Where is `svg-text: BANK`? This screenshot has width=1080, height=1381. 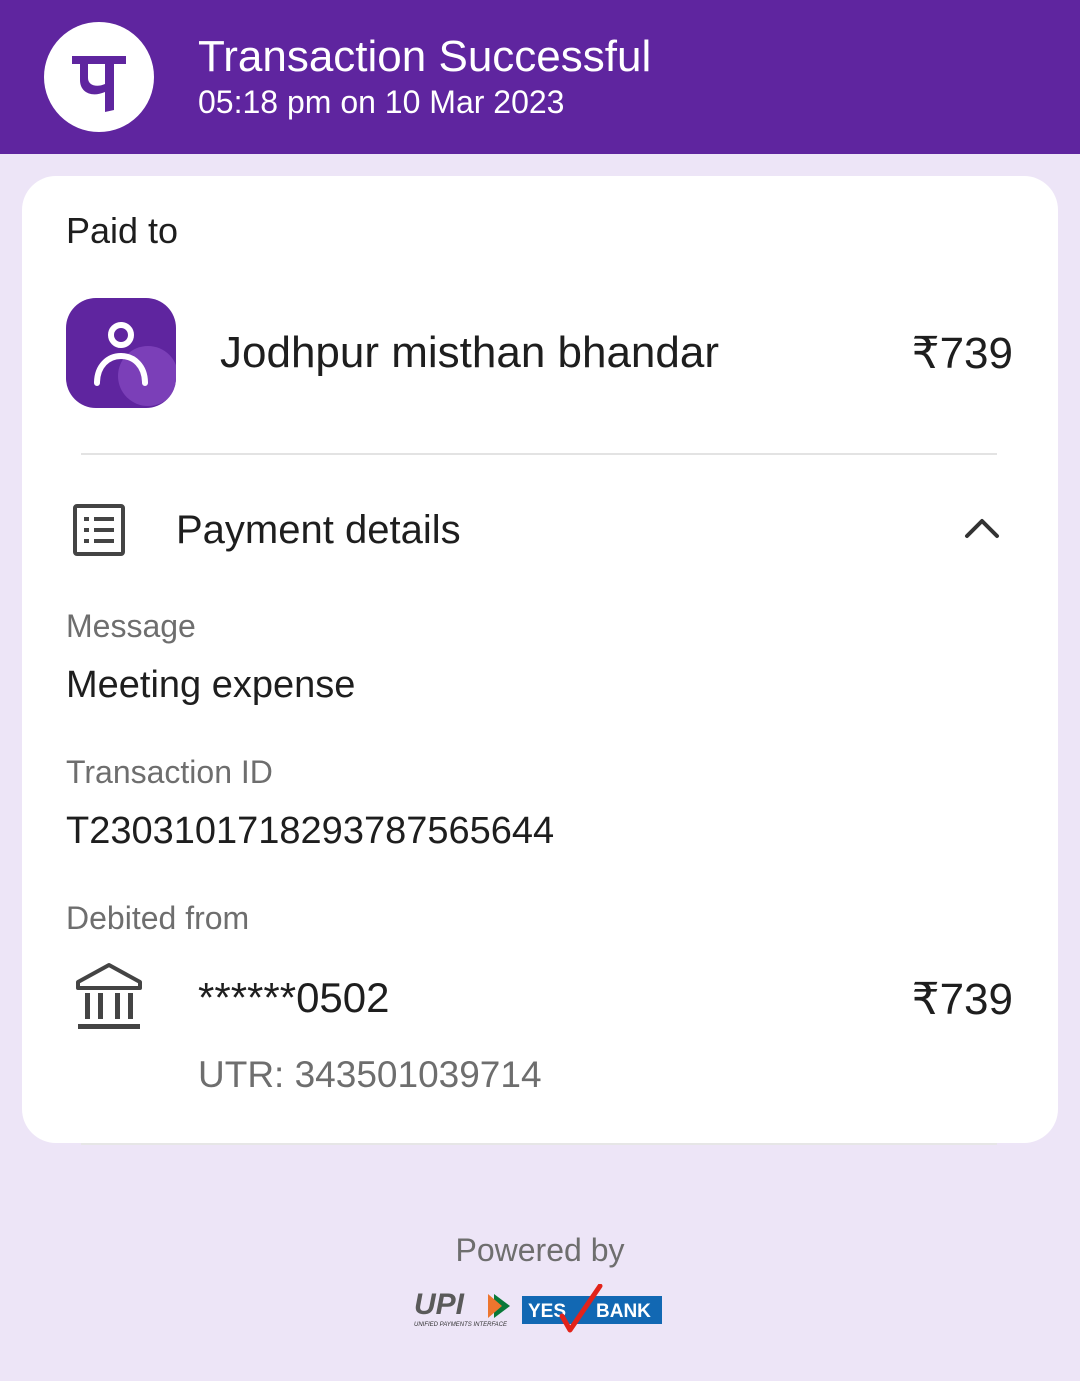
svg-text: BANK is located at coordinates (623, 1311).